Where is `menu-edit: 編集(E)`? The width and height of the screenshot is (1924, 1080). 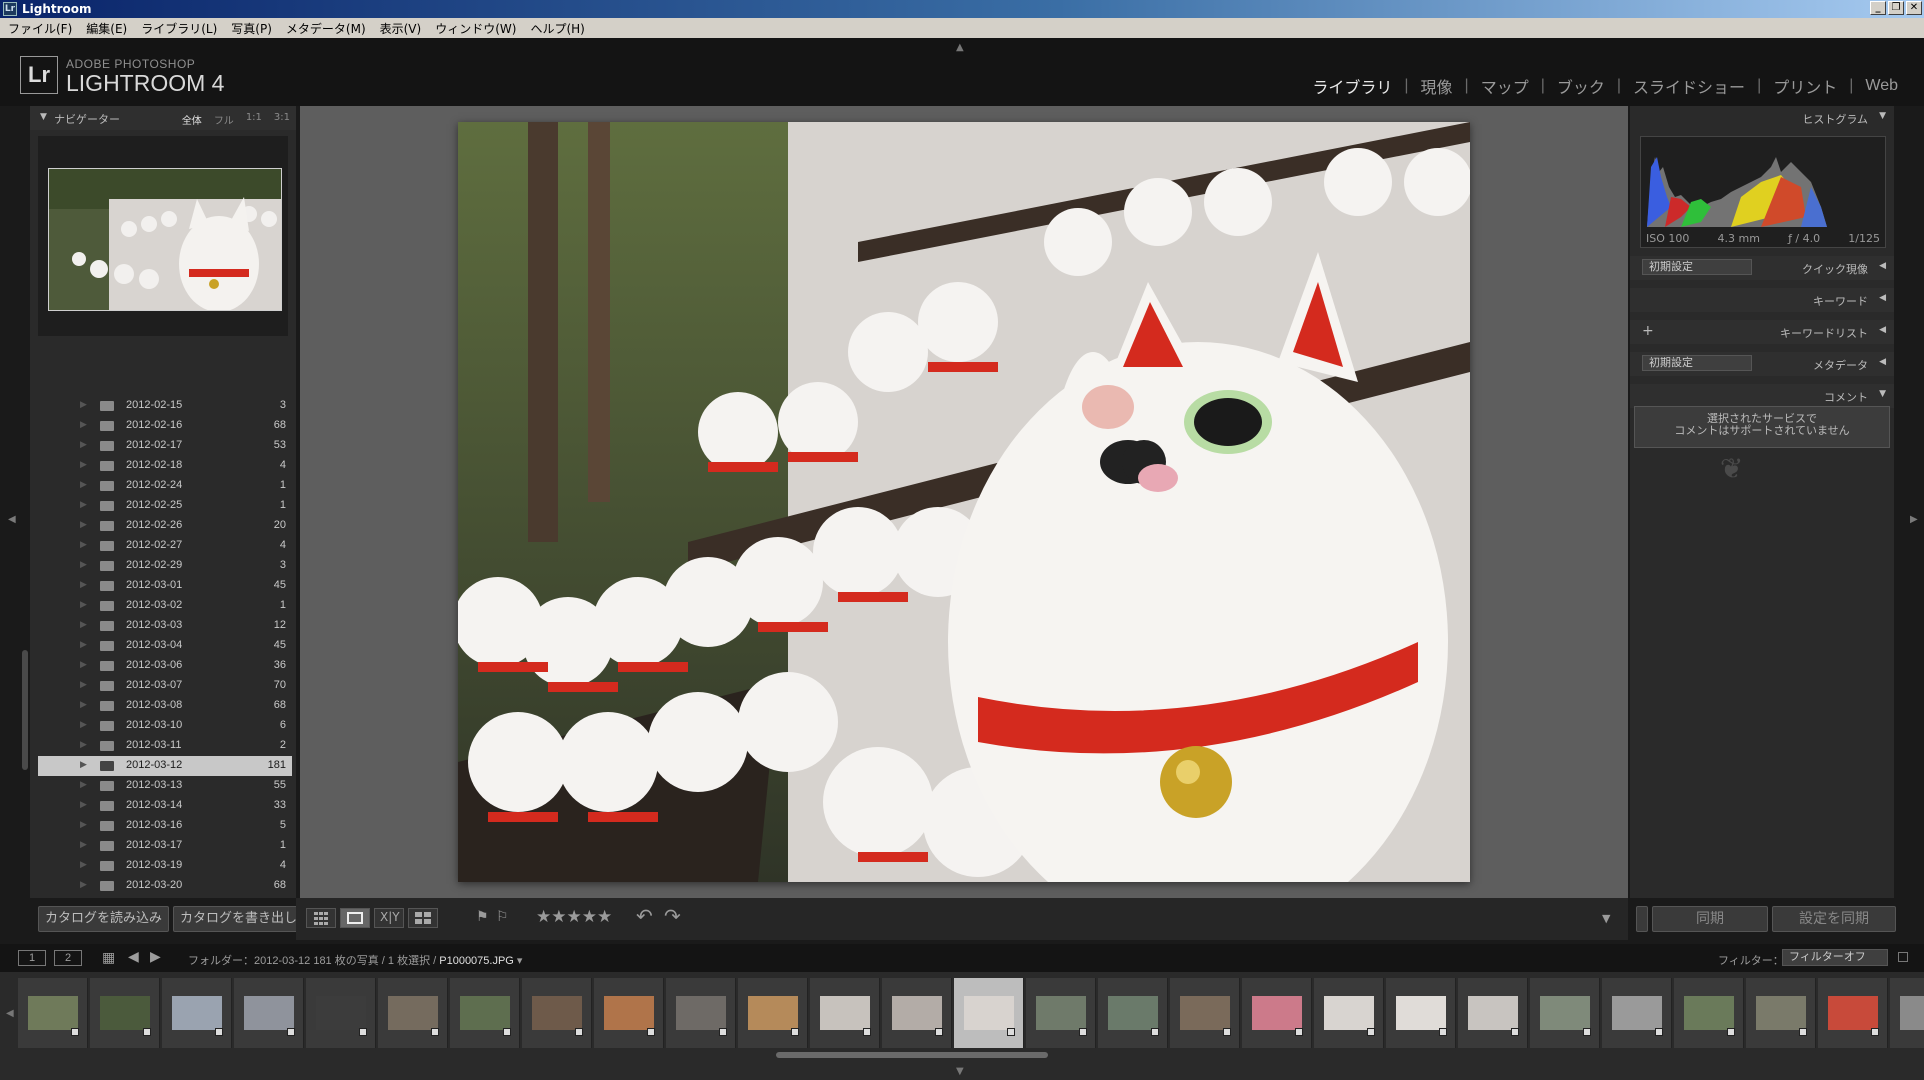 menu-edit: 編集(E) is located at coordinates (106, 28).